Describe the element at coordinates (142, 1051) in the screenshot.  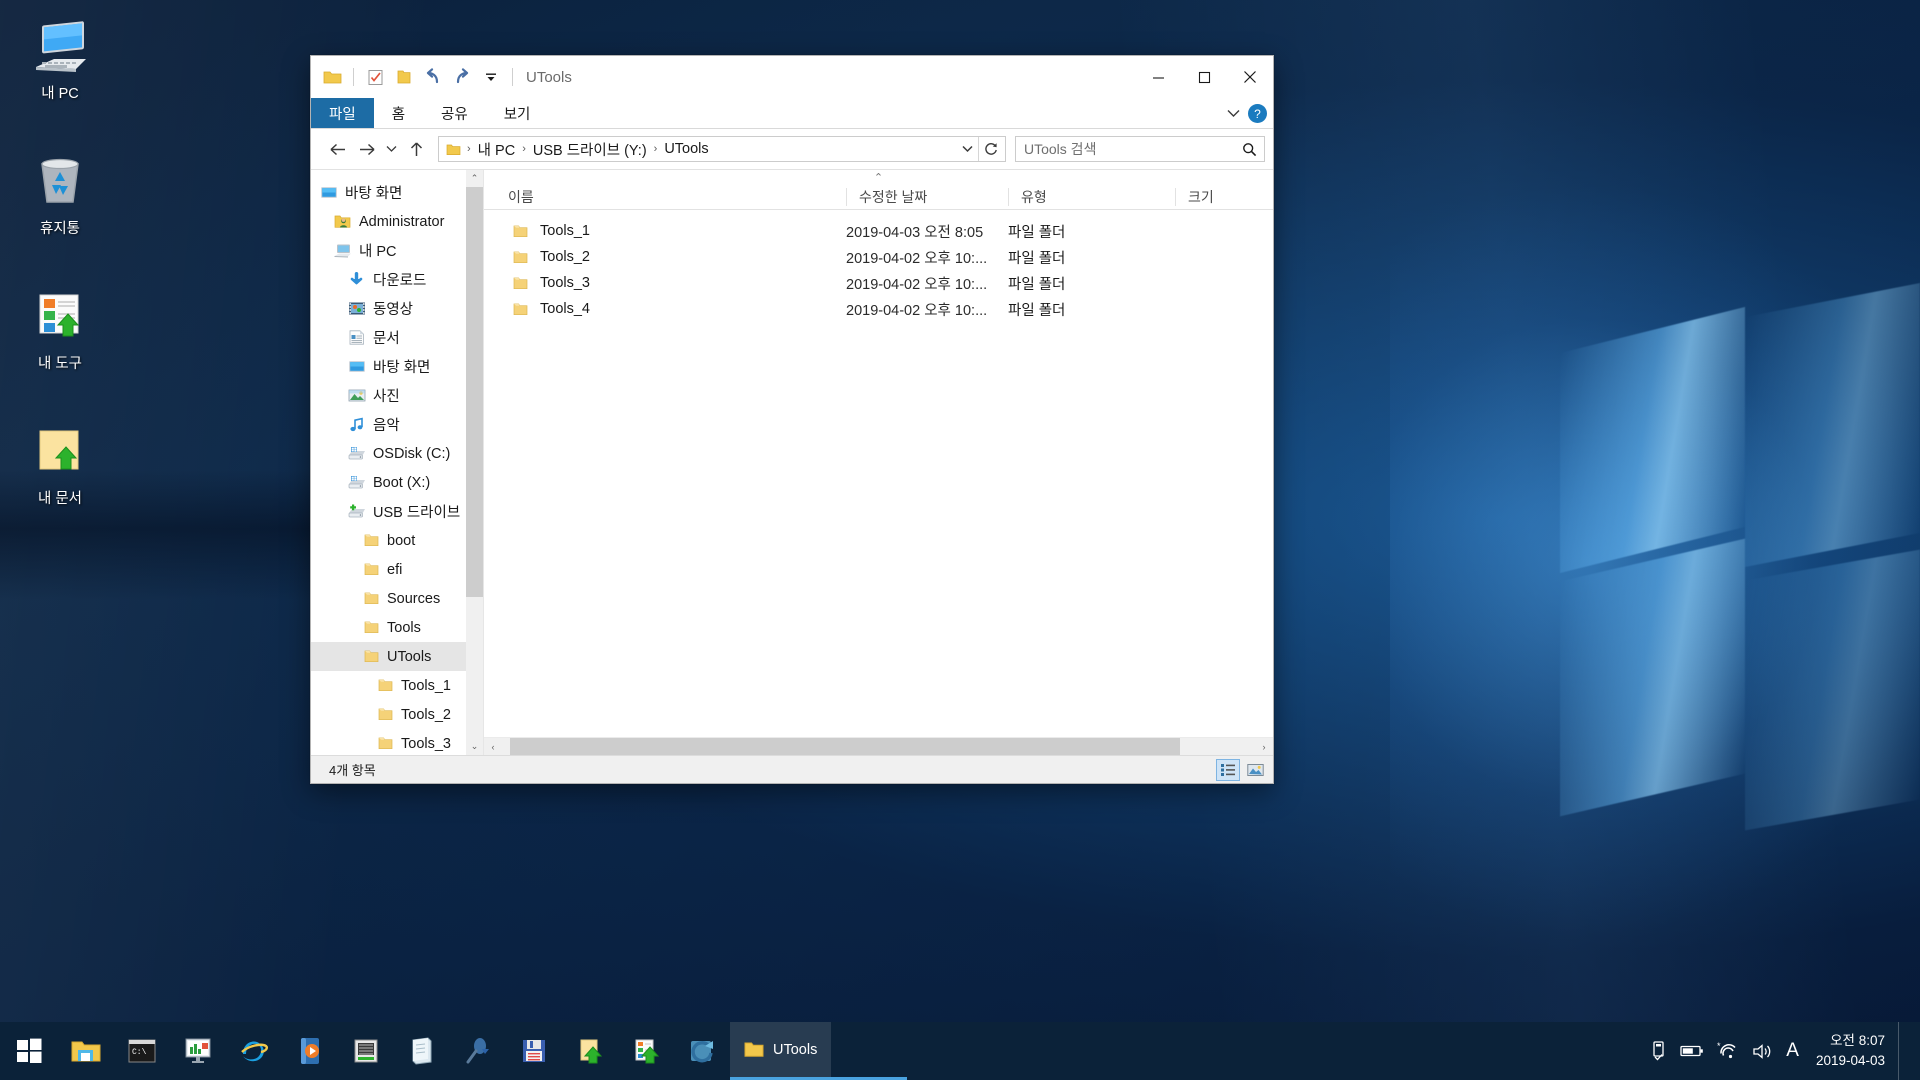
I see `command-prompt-icon: C:\` at that location.